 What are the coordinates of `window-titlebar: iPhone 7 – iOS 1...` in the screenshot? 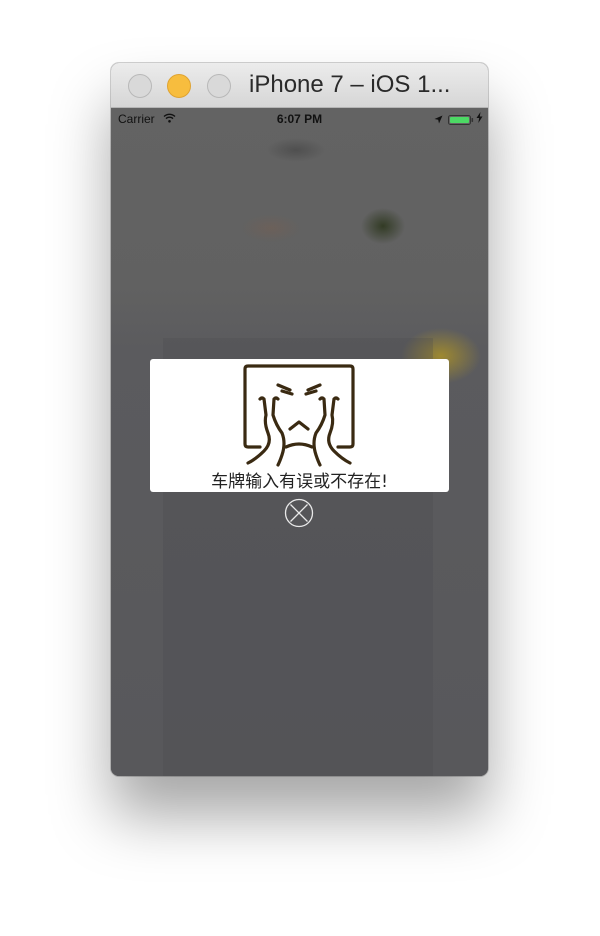 It's located at (299, 85).